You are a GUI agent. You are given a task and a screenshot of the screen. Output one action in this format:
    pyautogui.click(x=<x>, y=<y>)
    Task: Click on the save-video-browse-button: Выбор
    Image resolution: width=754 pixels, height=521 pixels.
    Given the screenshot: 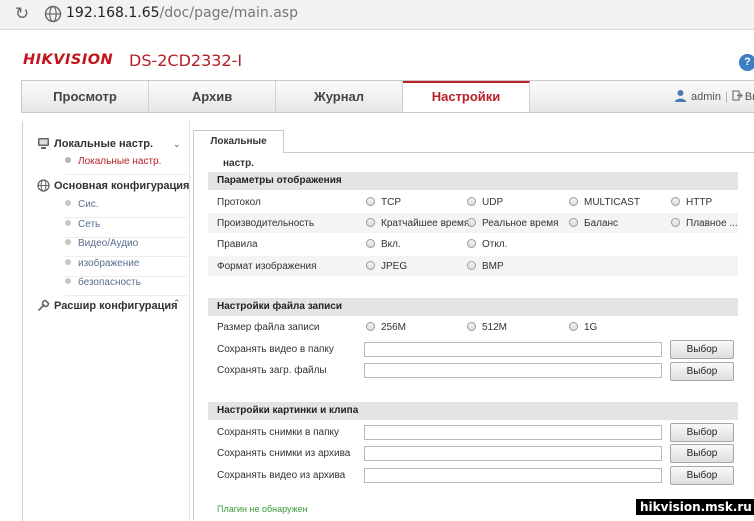 What is the action you would take?
    pyautogui.click(x=702, y=349)
    